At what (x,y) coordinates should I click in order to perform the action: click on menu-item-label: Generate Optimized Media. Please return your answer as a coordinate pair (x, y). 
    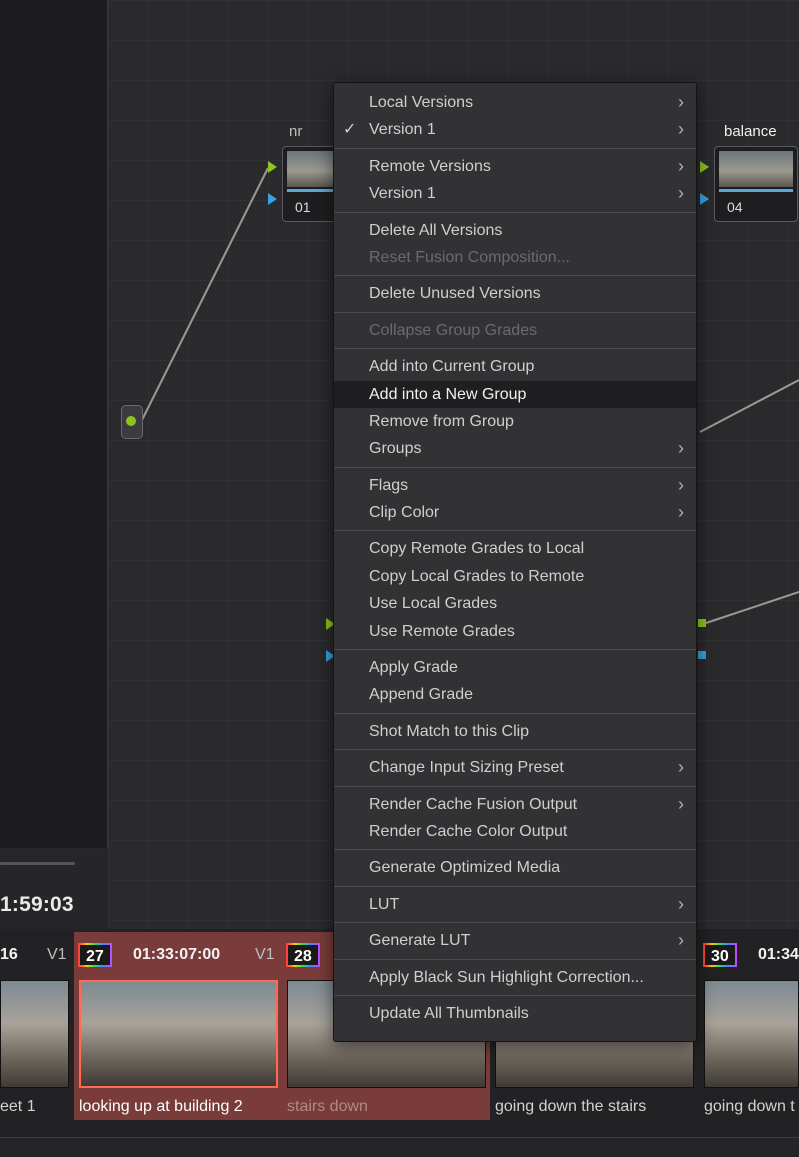
    Looking at the image, I should click on (465, 868).